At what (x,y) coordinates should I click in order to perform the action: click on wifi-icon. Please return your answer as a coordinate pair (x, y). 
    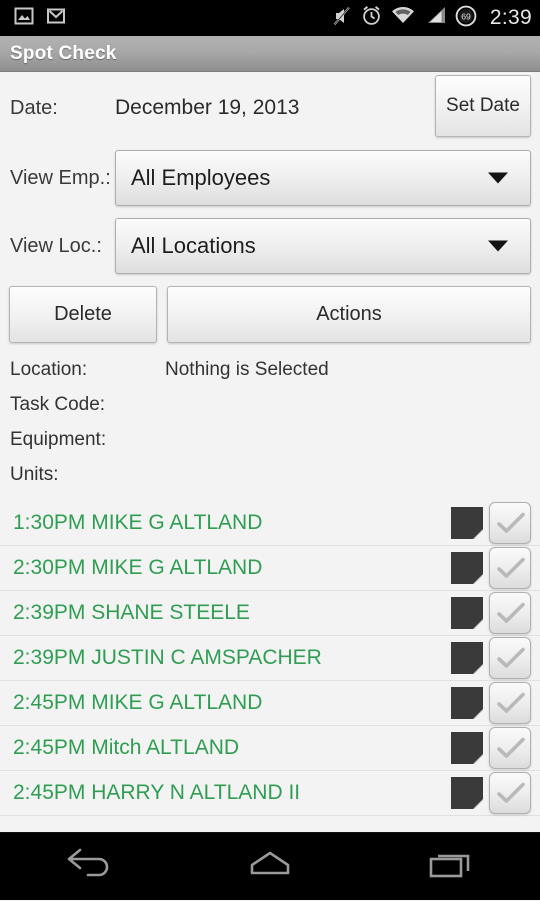
    Looking at the image, I should click on (403, 18).